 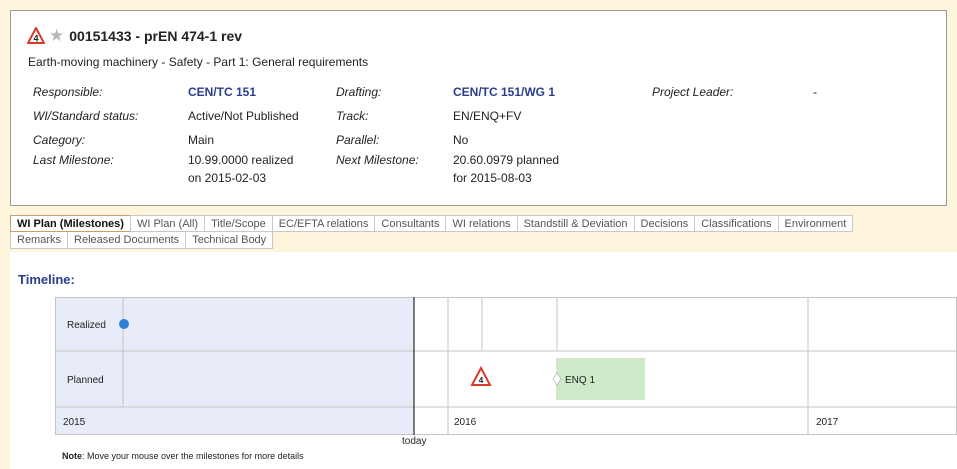 I want to click on tab-title-scope: Title/Scope, so click(x=238, y=223).